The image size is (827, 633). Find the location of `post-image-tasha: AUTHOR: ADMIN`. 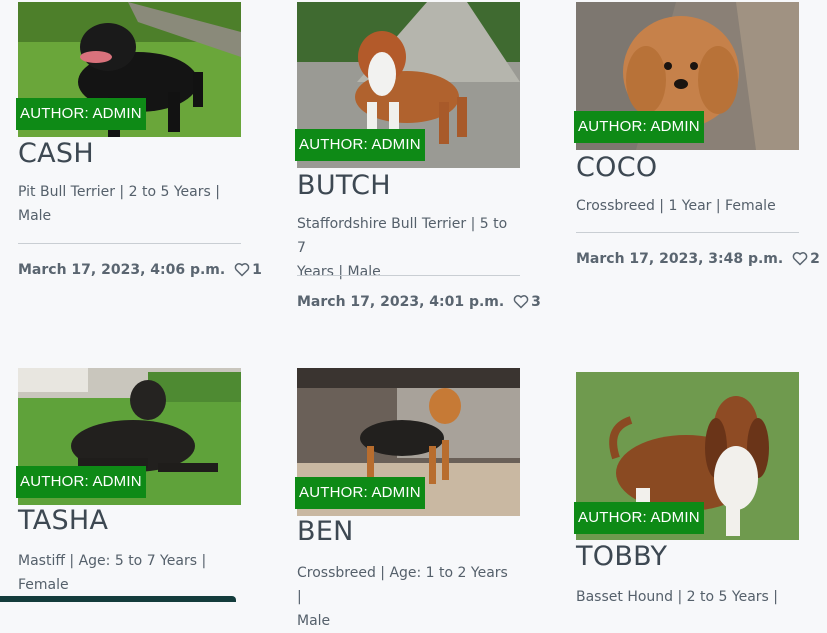

post-image-tasha: AUTHOR: ADMIN is located at coordinates (128, 436).